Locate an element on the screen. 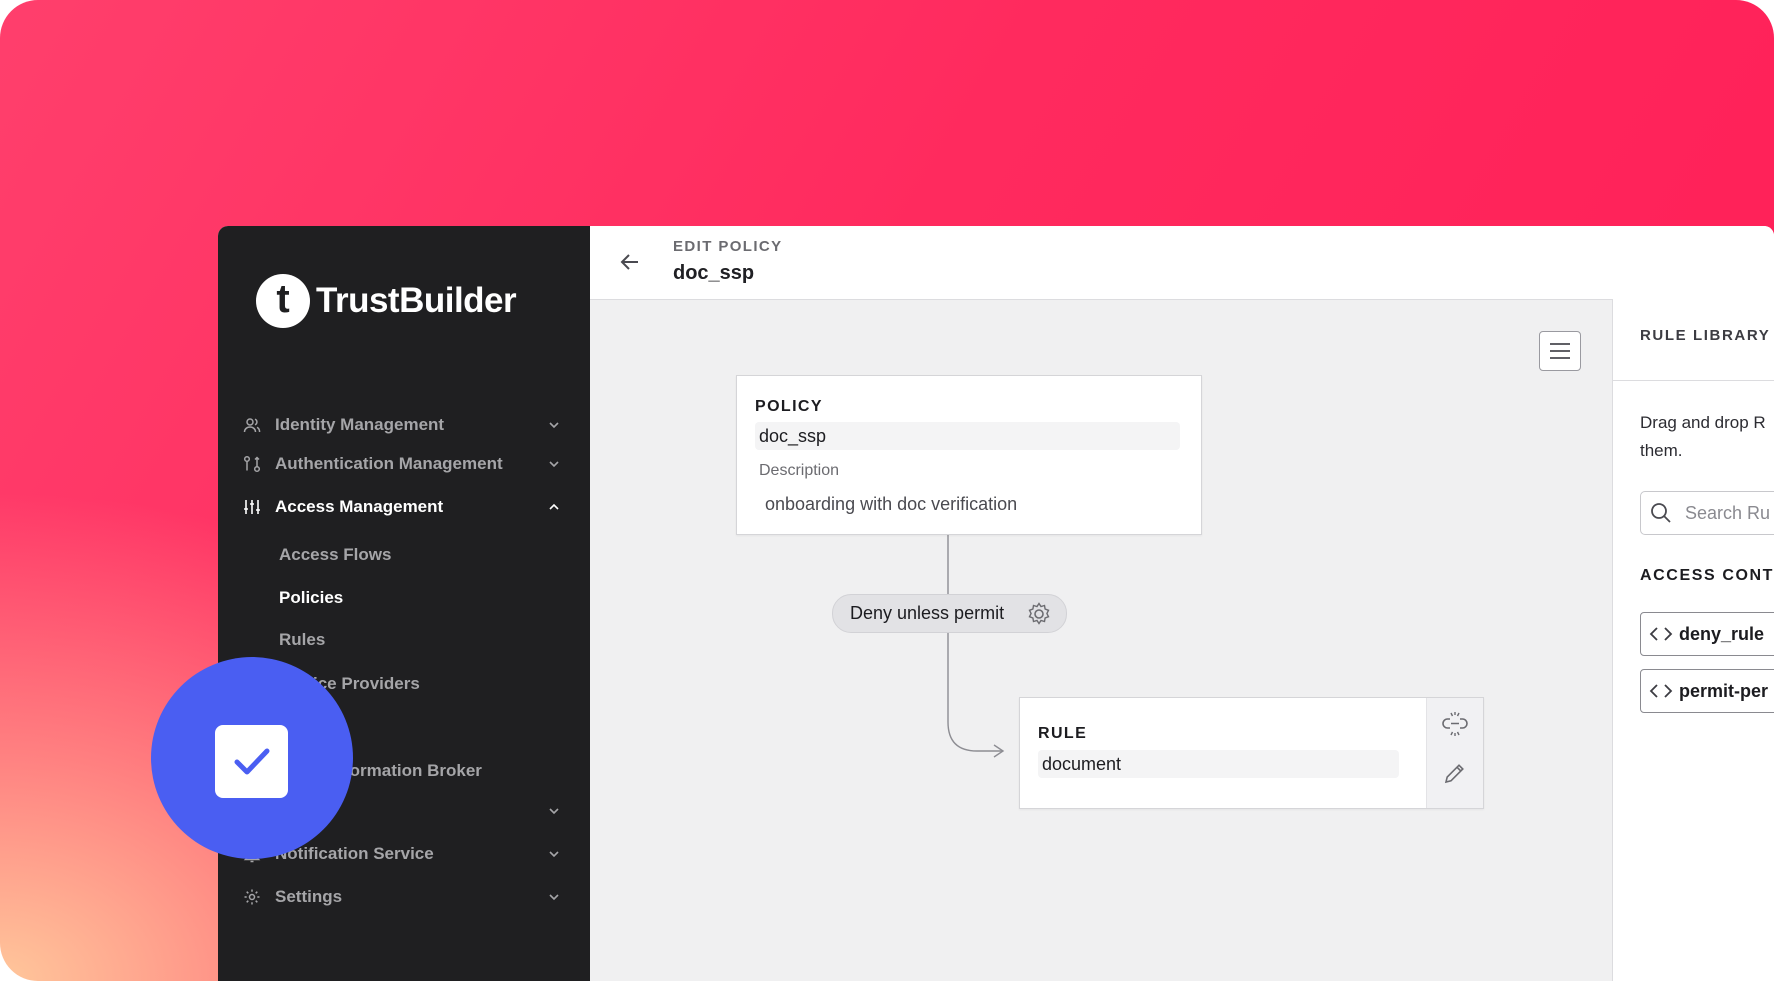 The width and height of the screenshot is (1774, 981). rule-library-help: Drag and drop R them. is located at coordinates (1707, 437).